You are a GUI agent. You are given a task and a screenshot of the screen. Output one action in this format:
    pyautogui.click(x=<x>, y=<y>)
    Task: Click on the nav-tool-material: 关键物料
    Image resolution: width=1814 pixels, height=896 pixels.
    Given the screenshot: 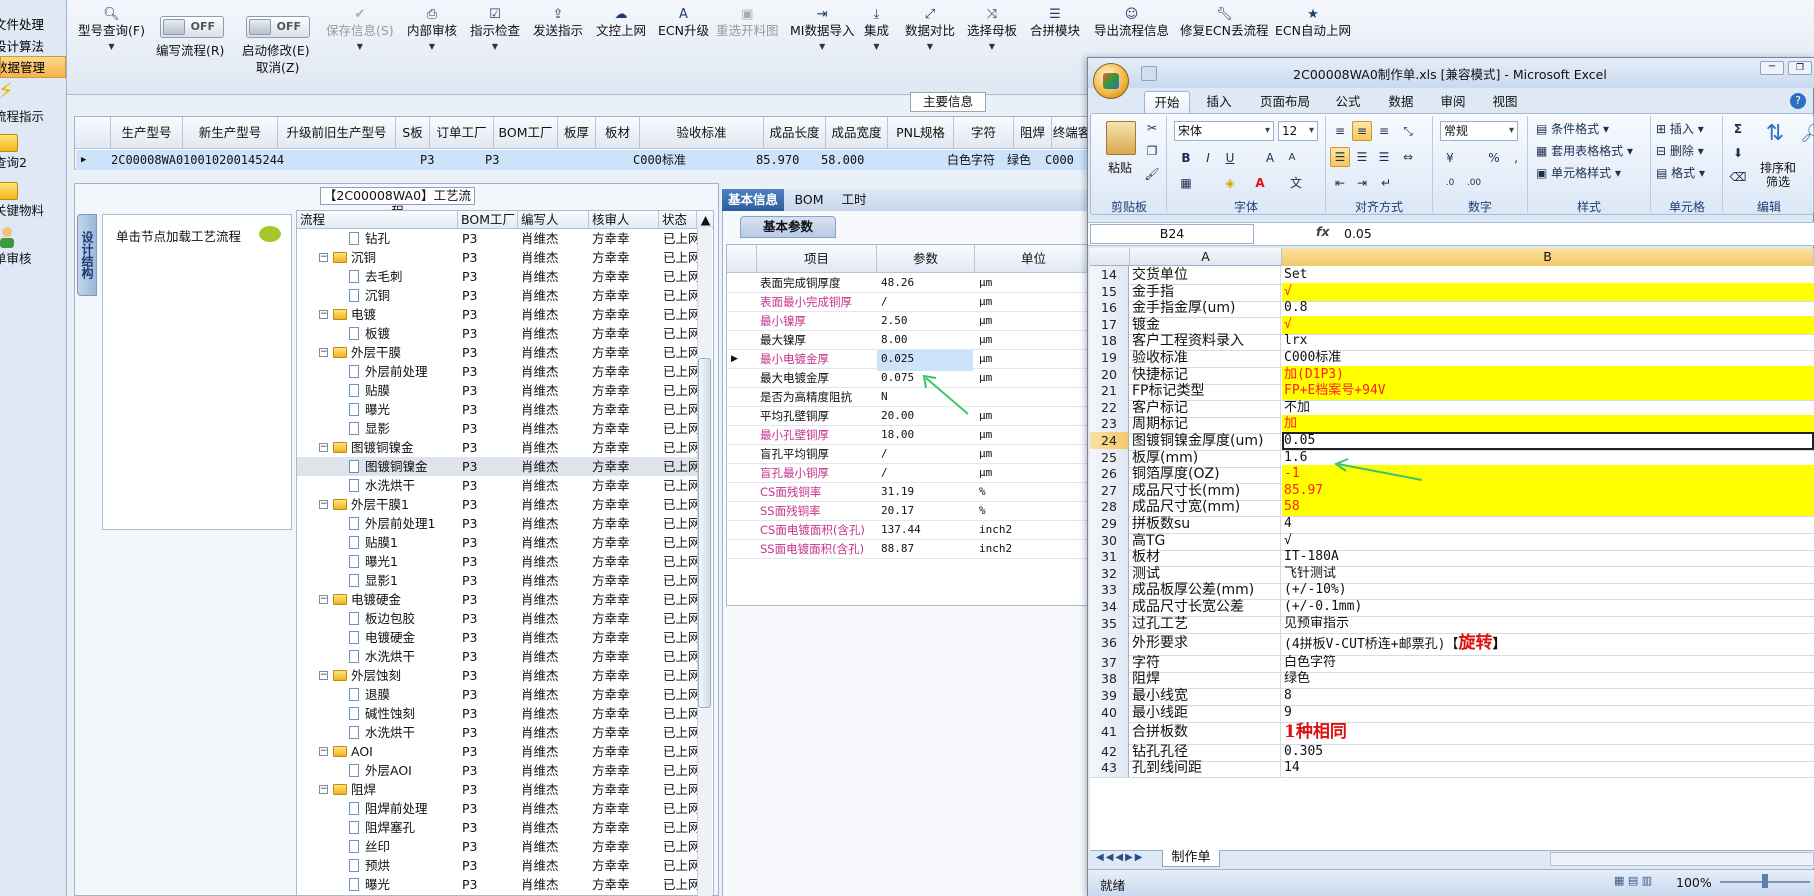 What is the action you would take?
    pyautogui.click(x=33, y=209)
    